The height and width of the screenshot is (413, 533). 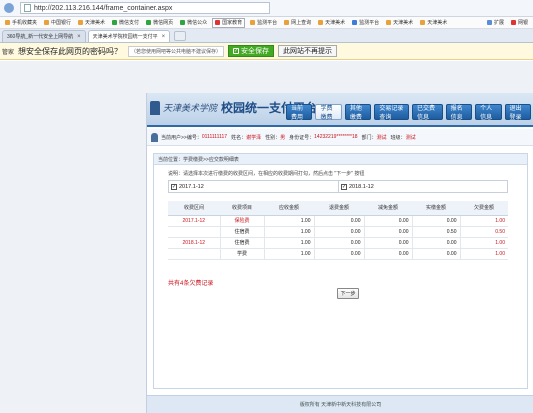 What do you see at coordinates (70, 51) in the screenshot?
I see `password-bar-message: 想安全保存此网页的密码吗？` at bounding box center [70, 51].